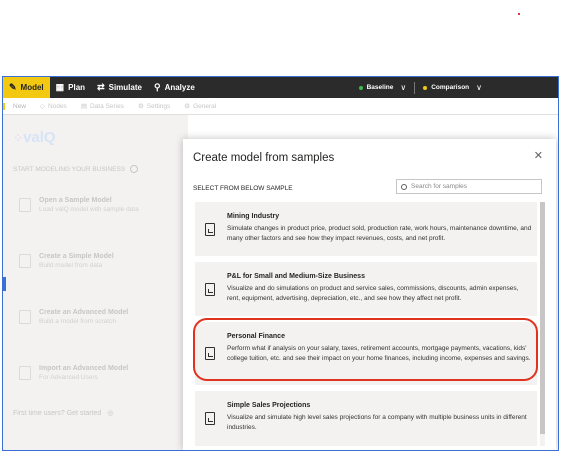 This screenshot has width=561, height=453. Describe the element at coordinates (469, 186) in the screenshot. I see `search-input: Search for samples` at that location.